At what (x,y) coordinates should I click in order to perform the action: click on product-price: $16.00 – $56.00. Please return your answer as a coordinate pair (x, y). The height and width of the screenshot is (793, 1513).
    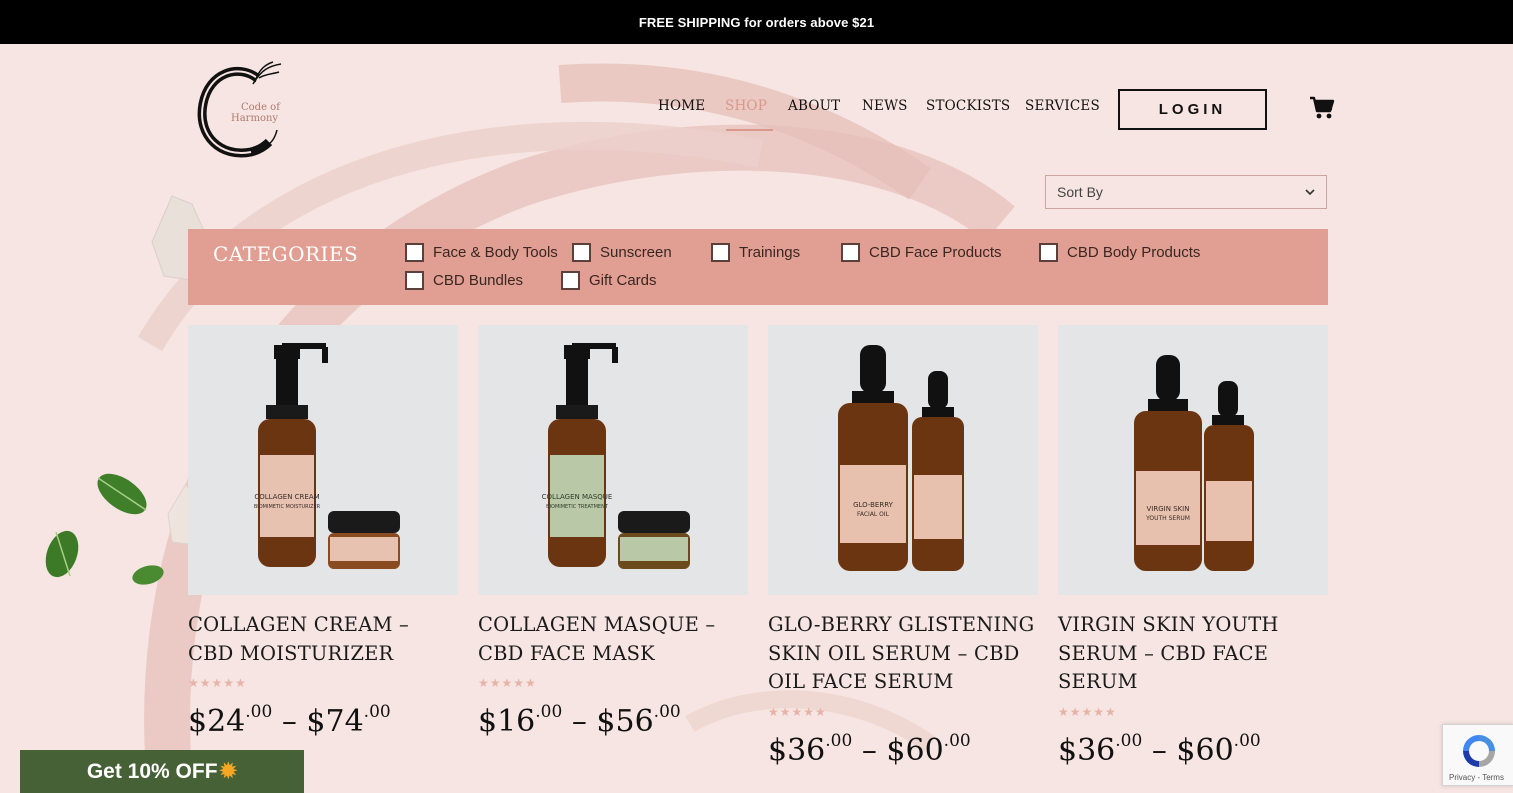
    Looking at the image, I should click on (613, 720).